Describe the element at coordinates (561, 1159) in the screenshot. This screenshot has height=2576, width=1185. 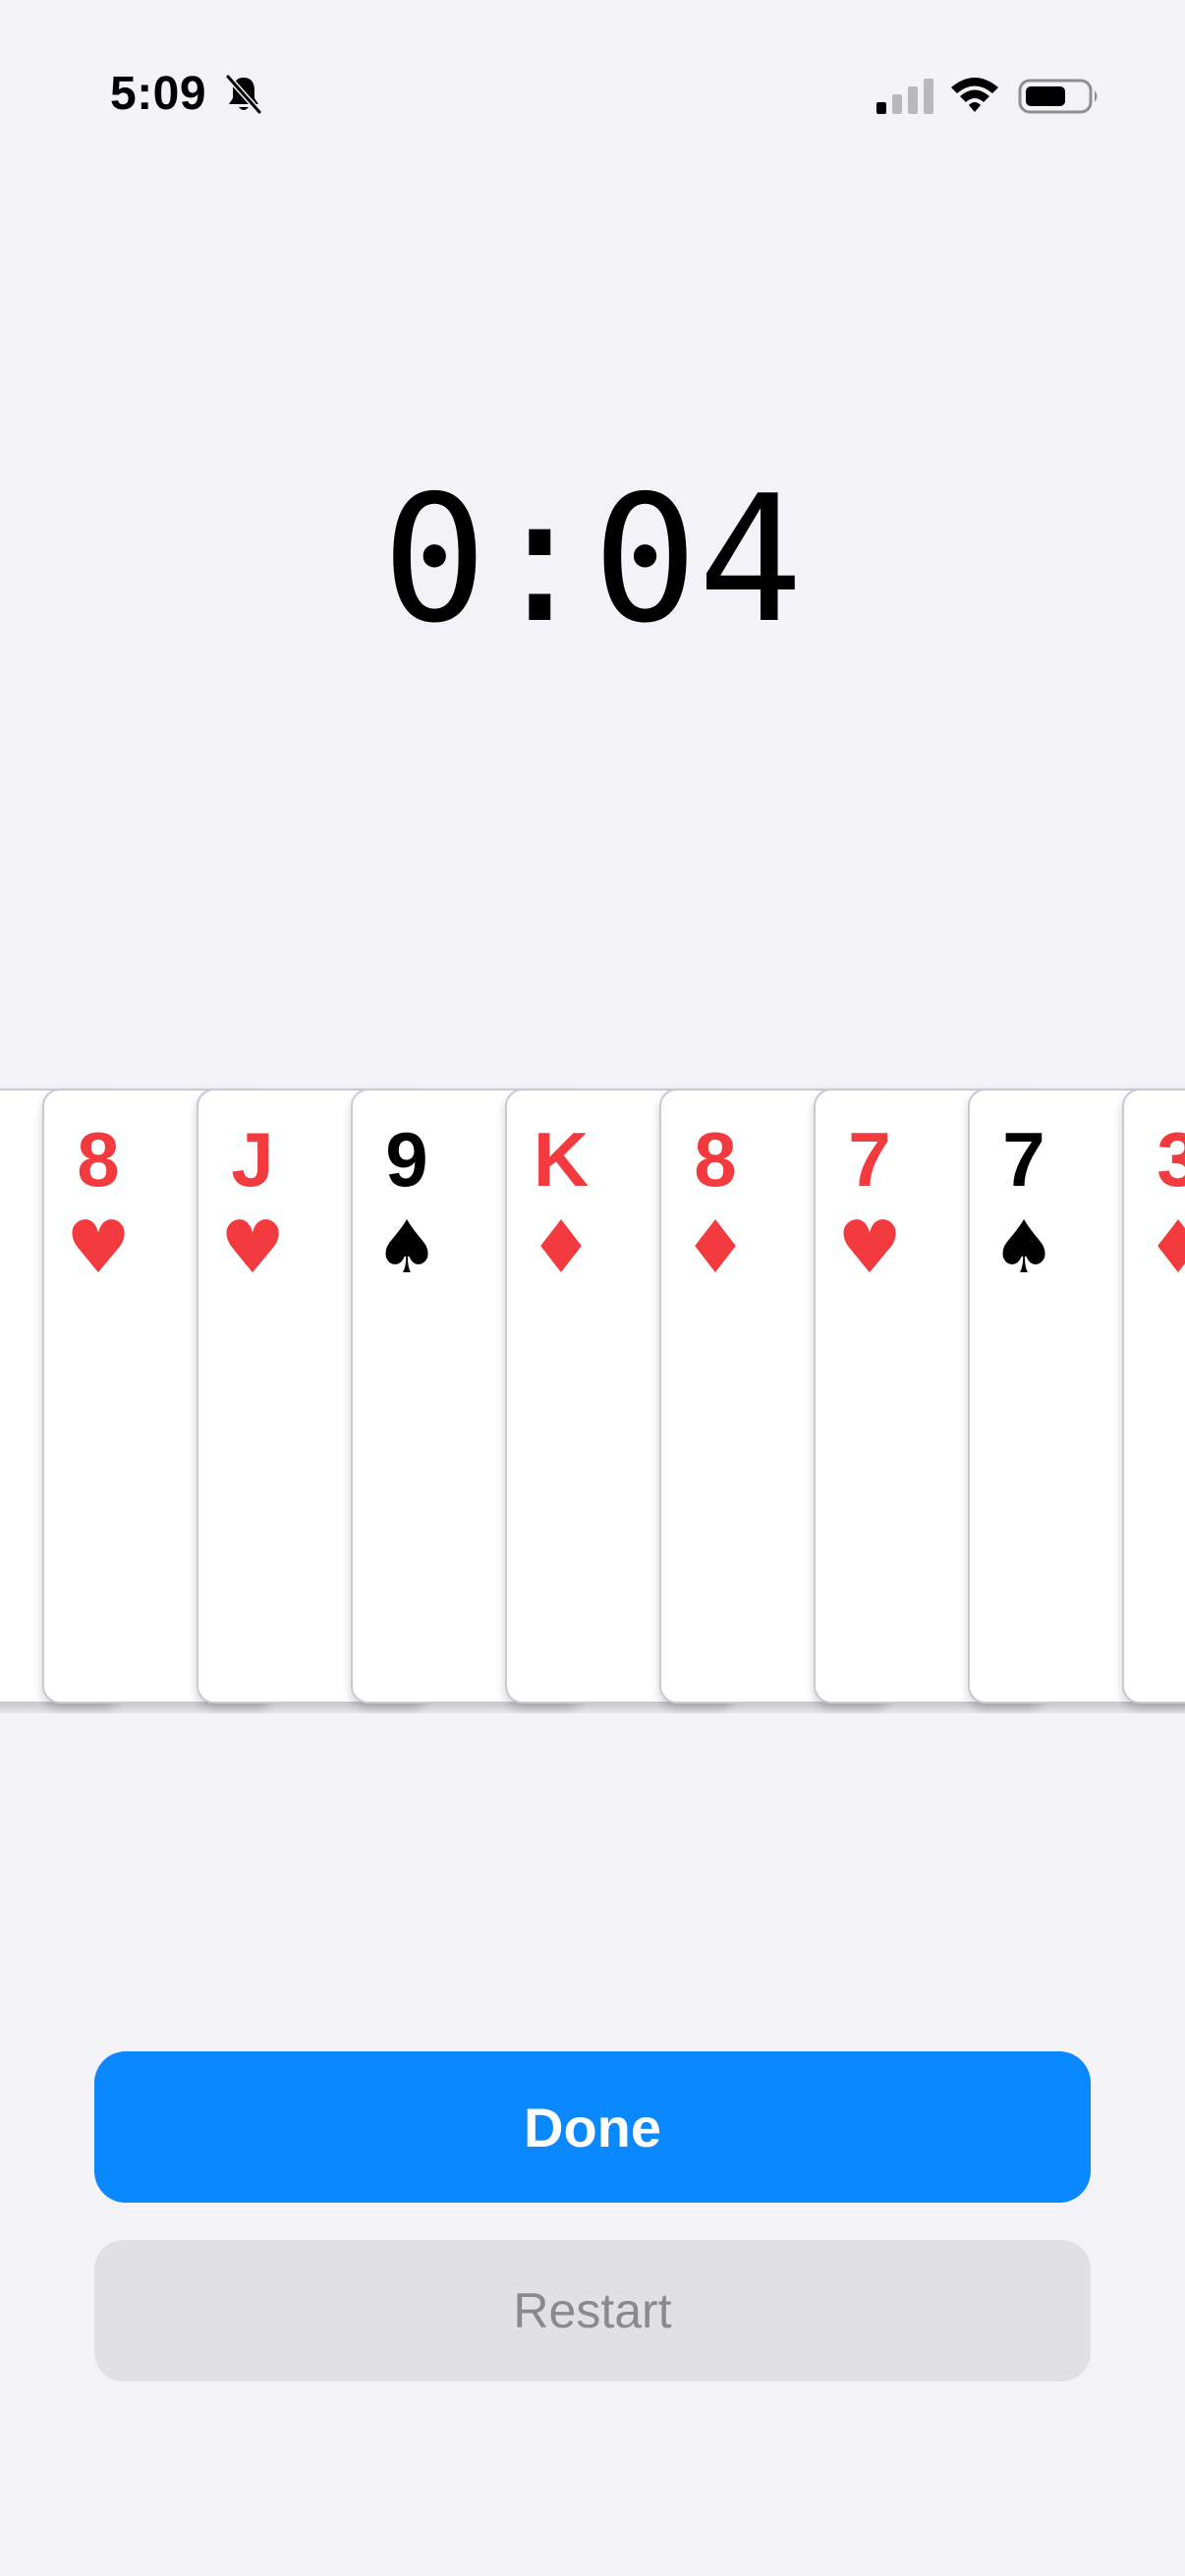
I see `card-rank: K` at that location.